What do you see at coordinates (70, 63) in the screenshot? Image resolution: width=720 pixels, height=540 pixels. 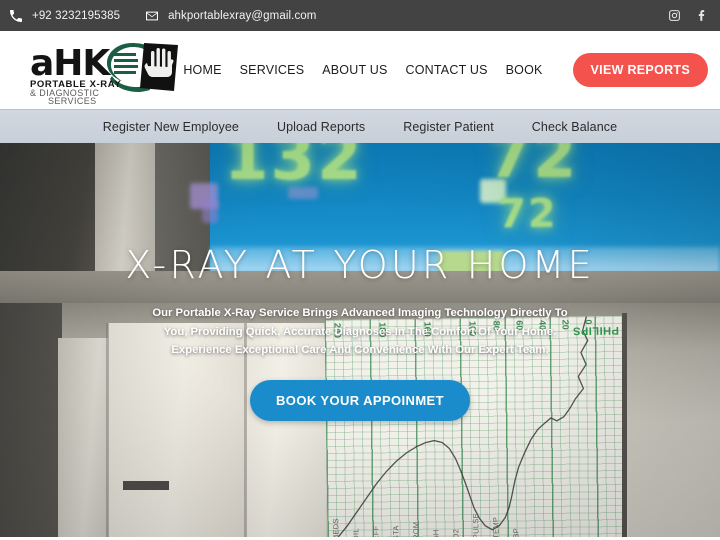 I see `svg-text: aHK` at bounding box center [70, 63].